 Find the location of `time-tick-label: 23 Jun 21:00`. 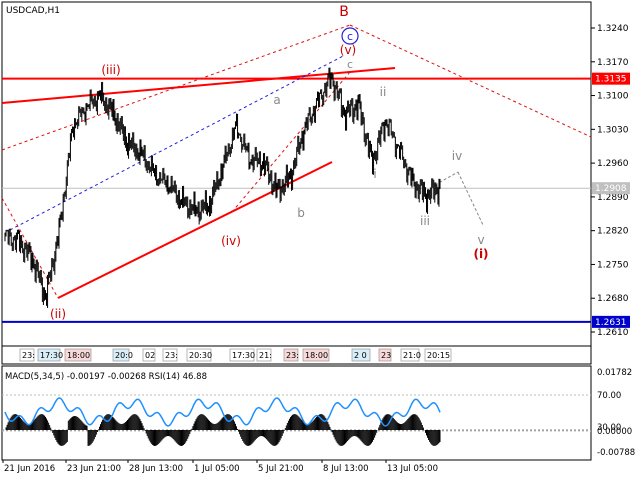

time-tick-label: 23 Jun 21:00 is located at coordinates (94, 469).